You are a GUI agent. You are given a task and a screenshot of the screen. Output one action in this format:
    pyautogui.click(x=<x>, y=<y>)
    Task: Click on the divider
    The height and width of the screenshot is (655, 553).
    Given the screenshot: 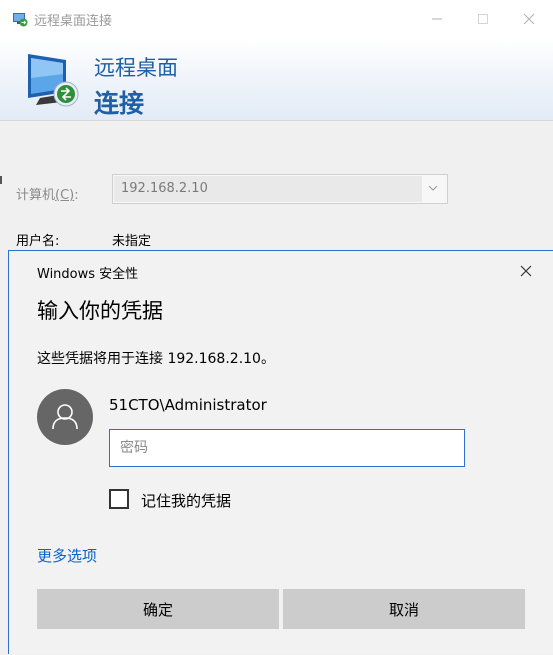 What is the action you would take?
    pyautogui.click(x=1, y=180)
    